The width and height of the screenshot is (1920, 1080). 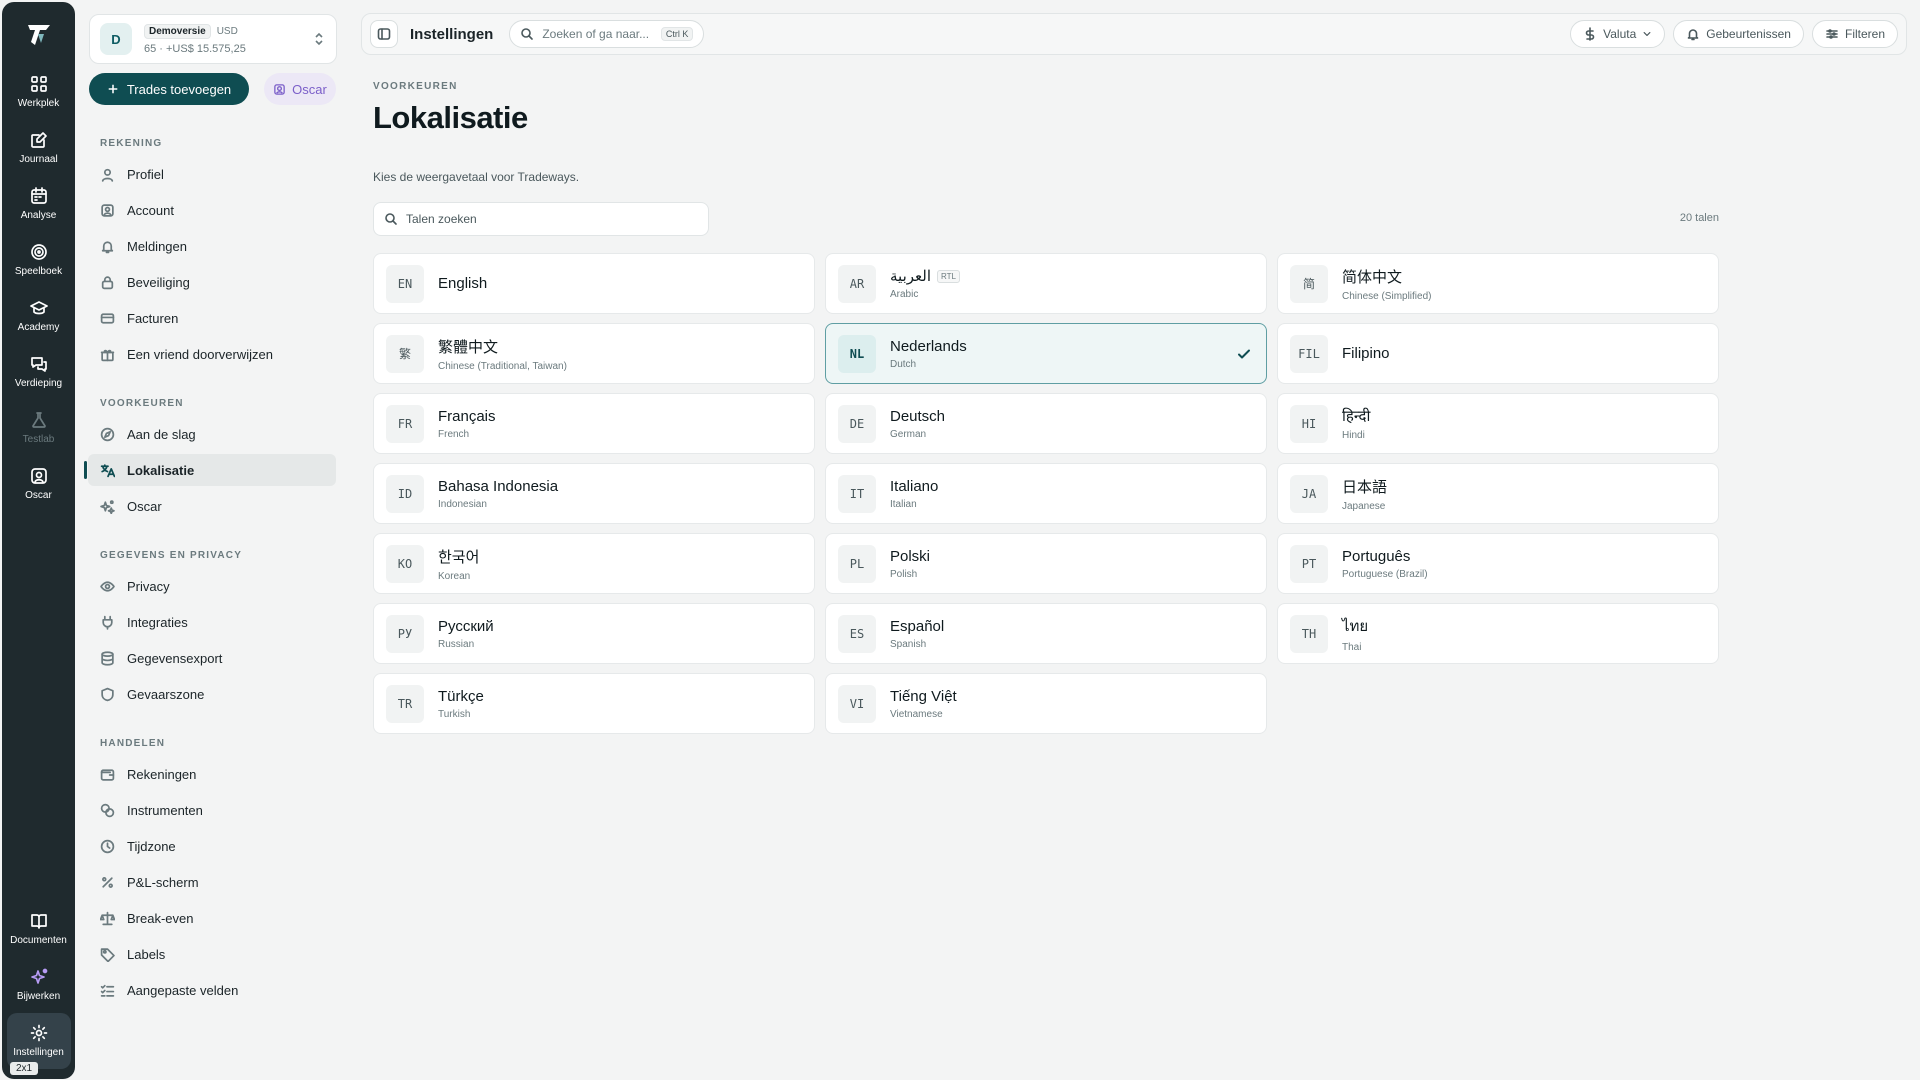 What do you see at coordinates (594, 493) in the screenshot?
I see `language-card: ID Bahasa Indonesia Indonesian` at bounding box center [594, 493].